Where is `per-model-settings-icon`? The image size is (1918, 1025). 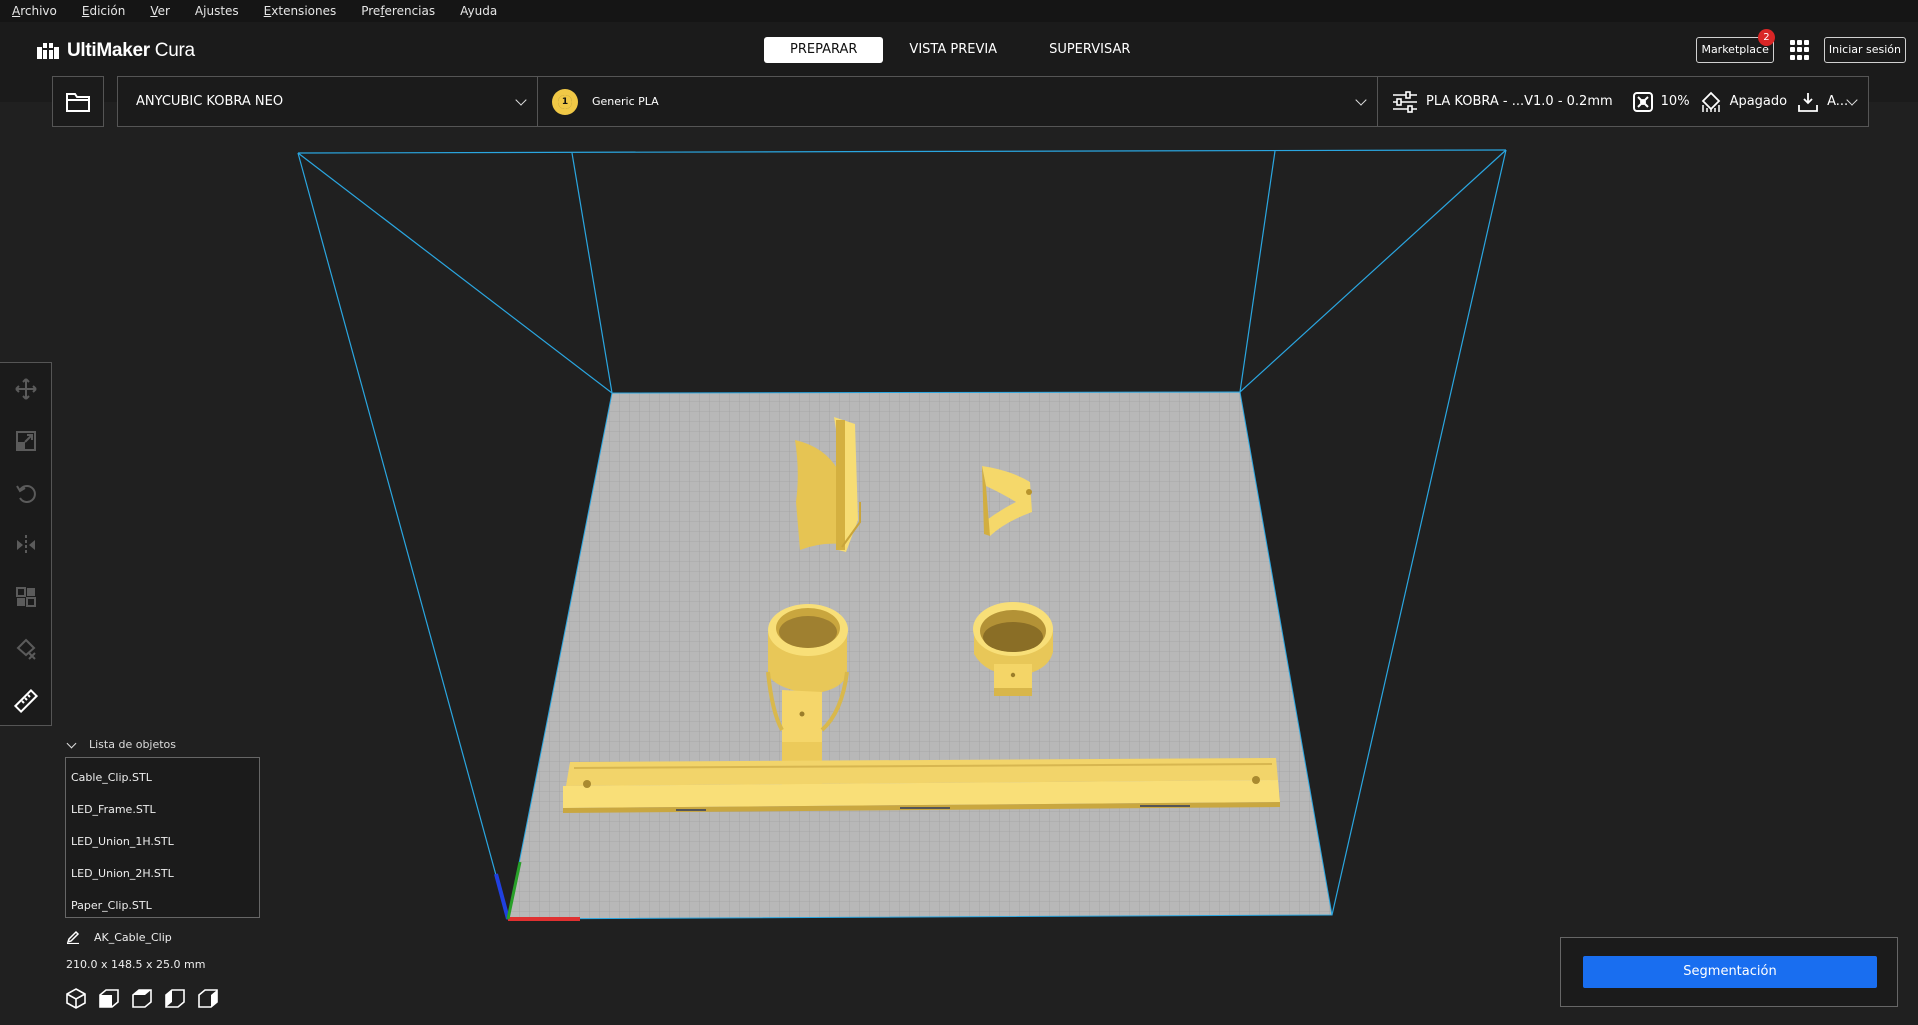
per-model-settings-icon is located at coordinates (26, 597).